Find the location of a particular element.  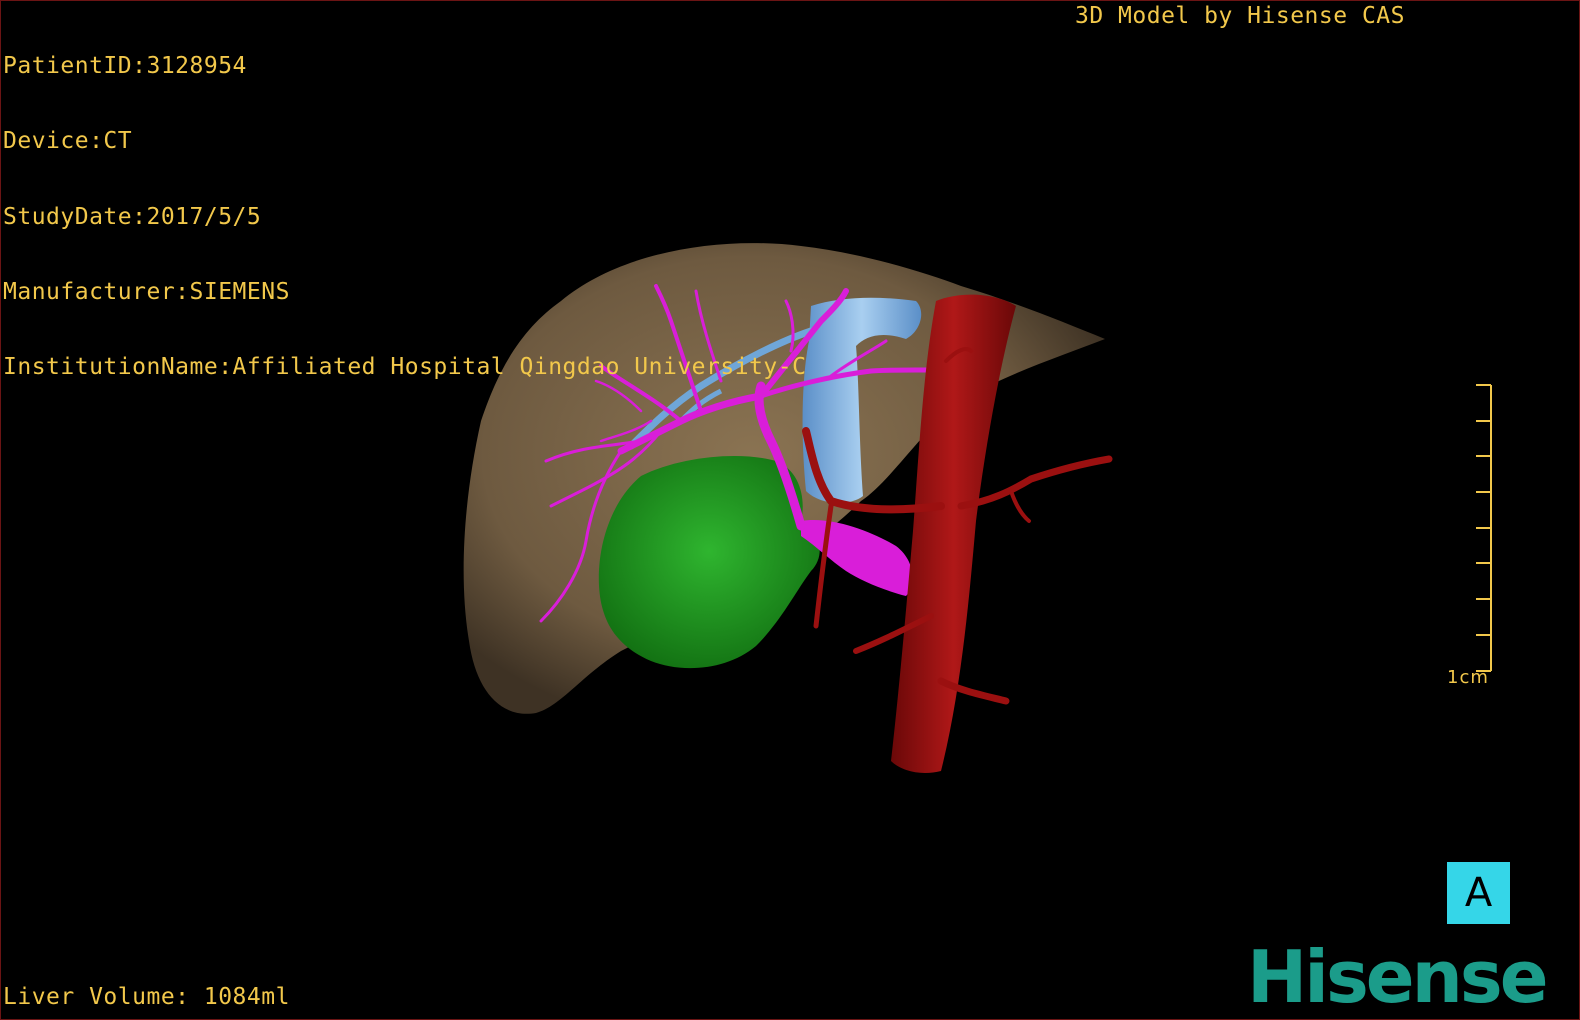

patient-id-label: PatientID:3128954 is located at coordinates (125, 66).